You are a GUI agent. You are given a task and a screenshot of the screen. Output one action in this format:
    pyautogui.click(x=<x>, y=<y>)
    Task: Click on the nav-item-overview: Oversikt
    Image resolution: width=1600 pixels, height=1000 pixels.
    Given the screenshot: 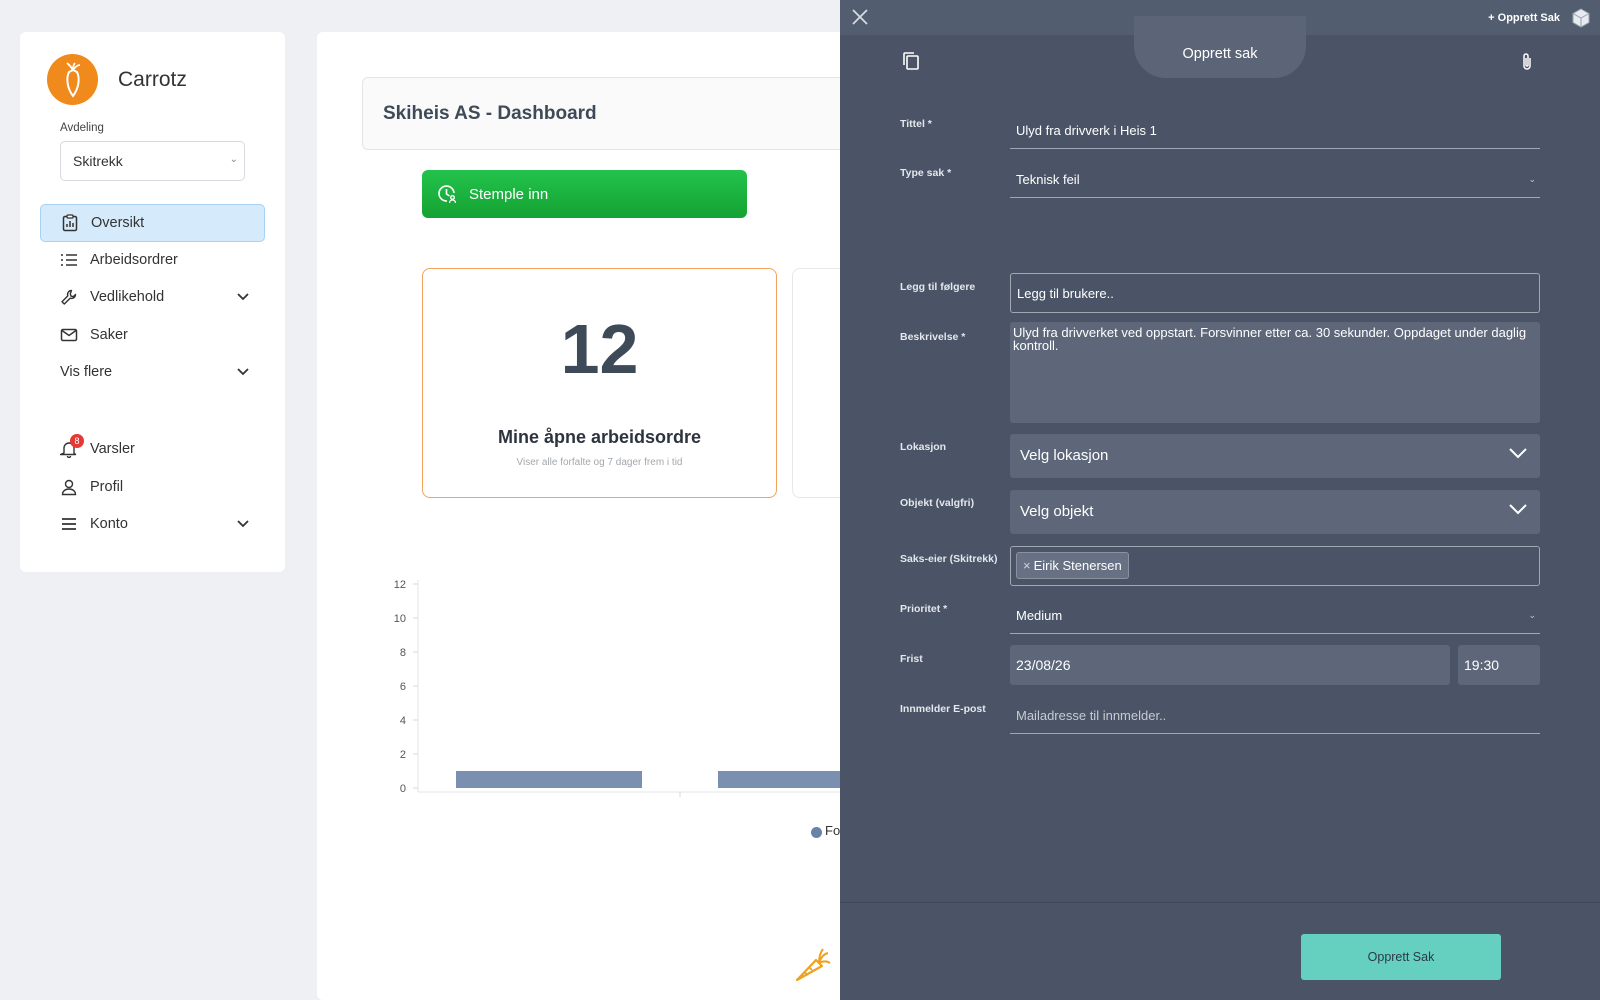 What is the action you would take?
    pyautogui.click(x=152, y=223)
    